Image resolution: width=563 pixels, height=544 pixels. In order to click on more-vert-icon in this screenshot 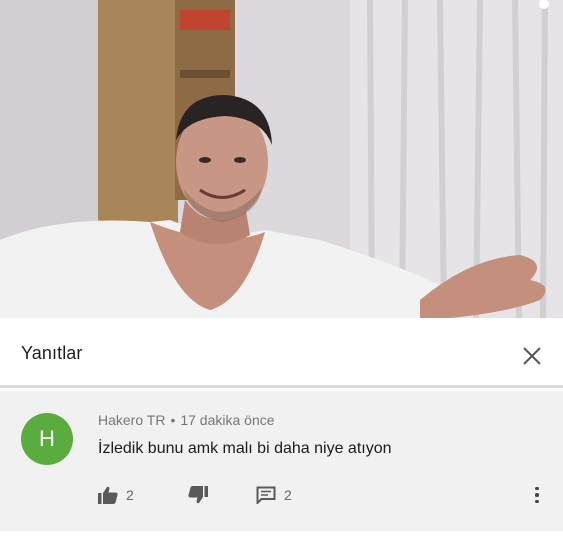, I will do `click(537, 495)`.